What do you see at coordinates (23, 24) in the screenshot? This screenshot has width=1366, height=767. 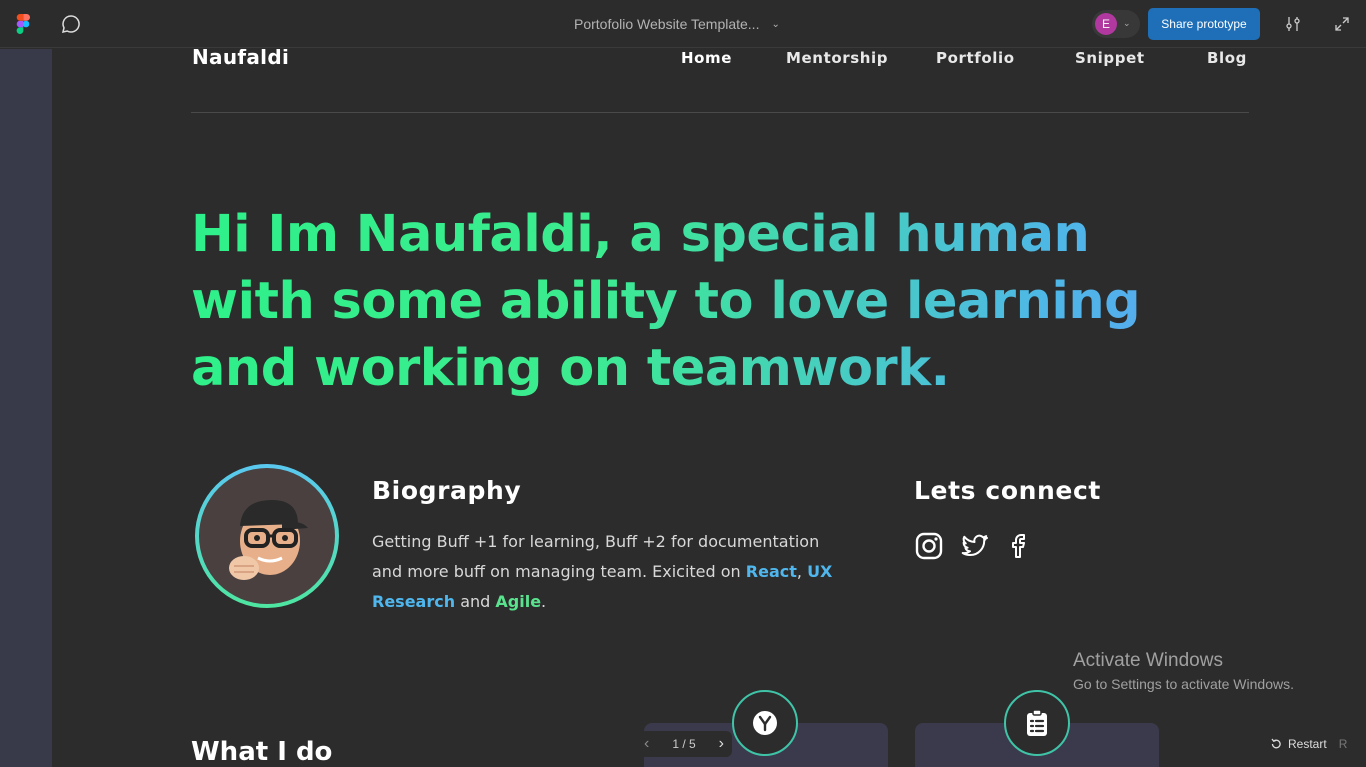 I see `figma-logo-icon` at bounding box center [23, 24].